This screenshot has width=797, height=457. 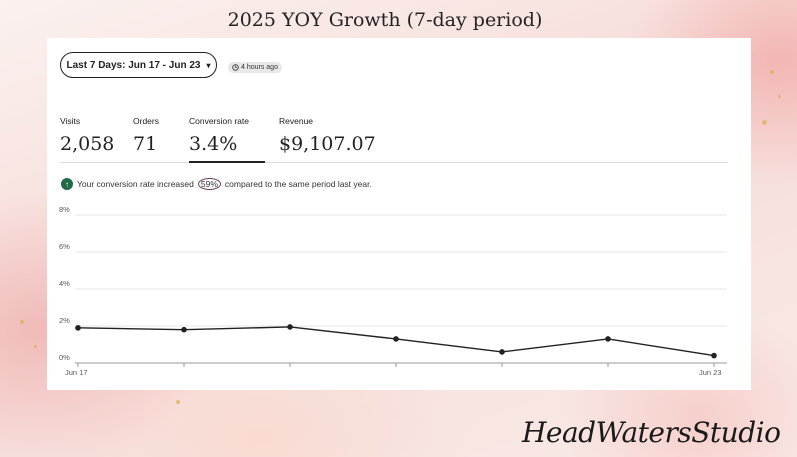 What do you see at coordinates (64, 357) in the screenshot?
I see `y-tick-label: 0%` at bounding box center [64, 357].